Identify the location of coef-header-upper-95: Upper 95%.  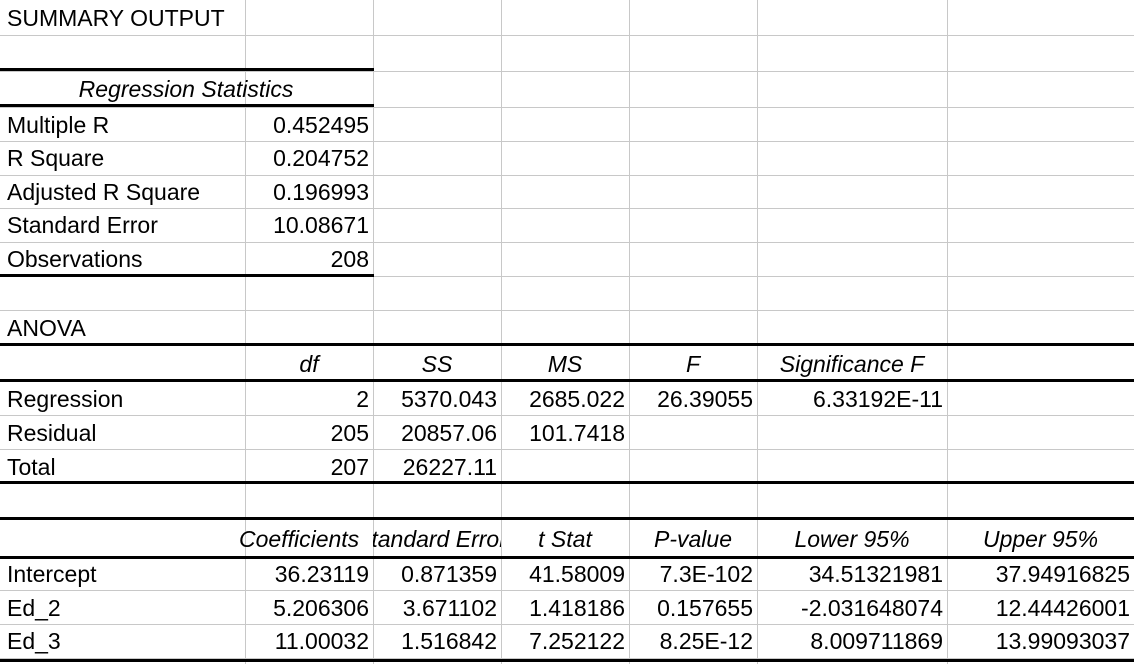
(1040, 539).